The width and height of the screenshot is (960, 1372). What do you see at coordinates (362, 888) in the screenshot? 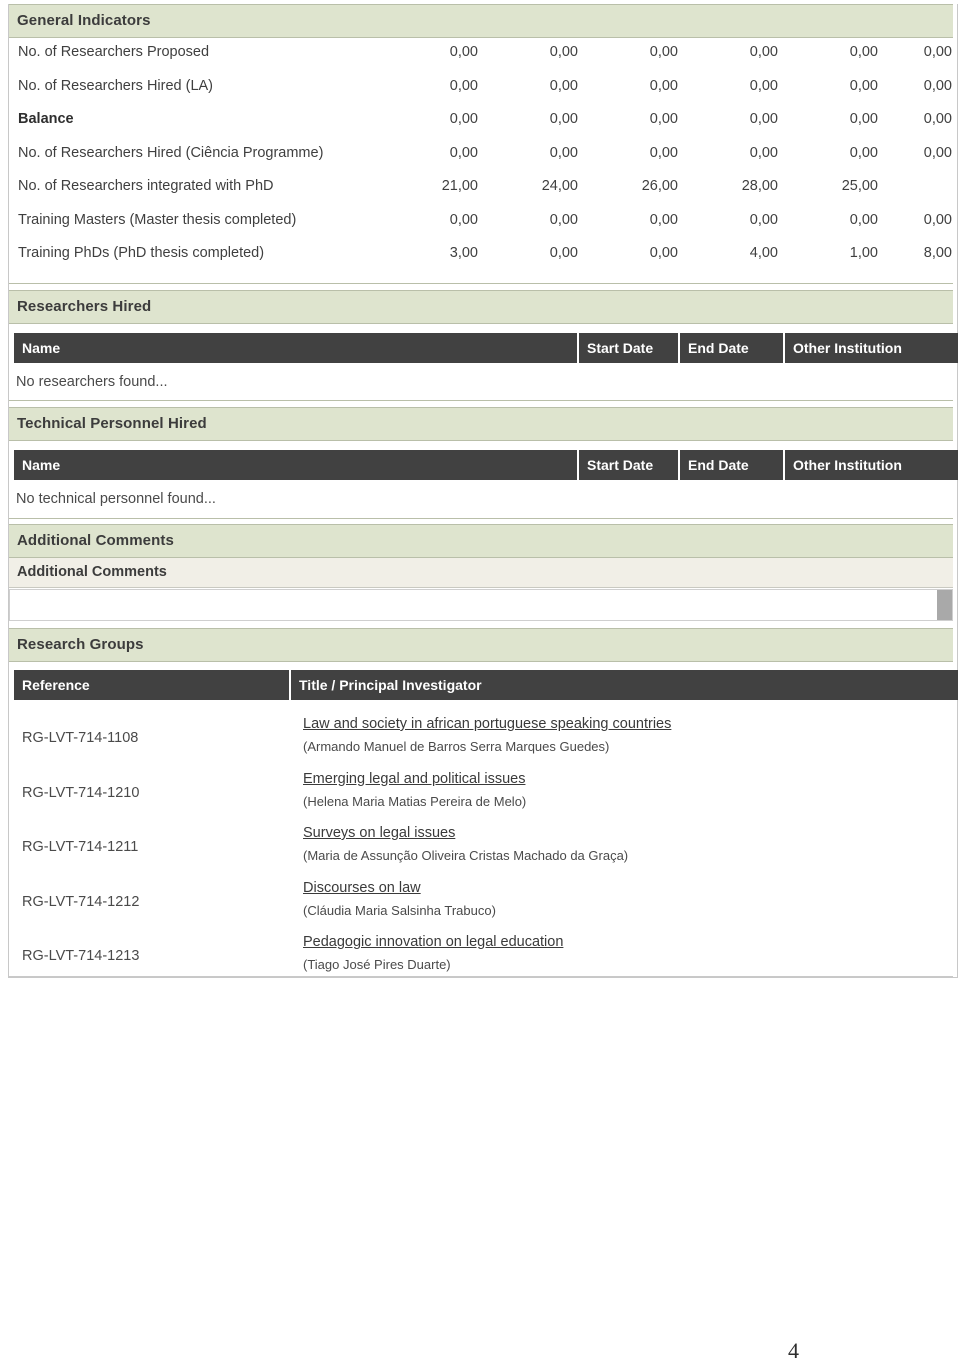
I see `research-group-title-link: Discourses on law` at bounding box center [362, 888].